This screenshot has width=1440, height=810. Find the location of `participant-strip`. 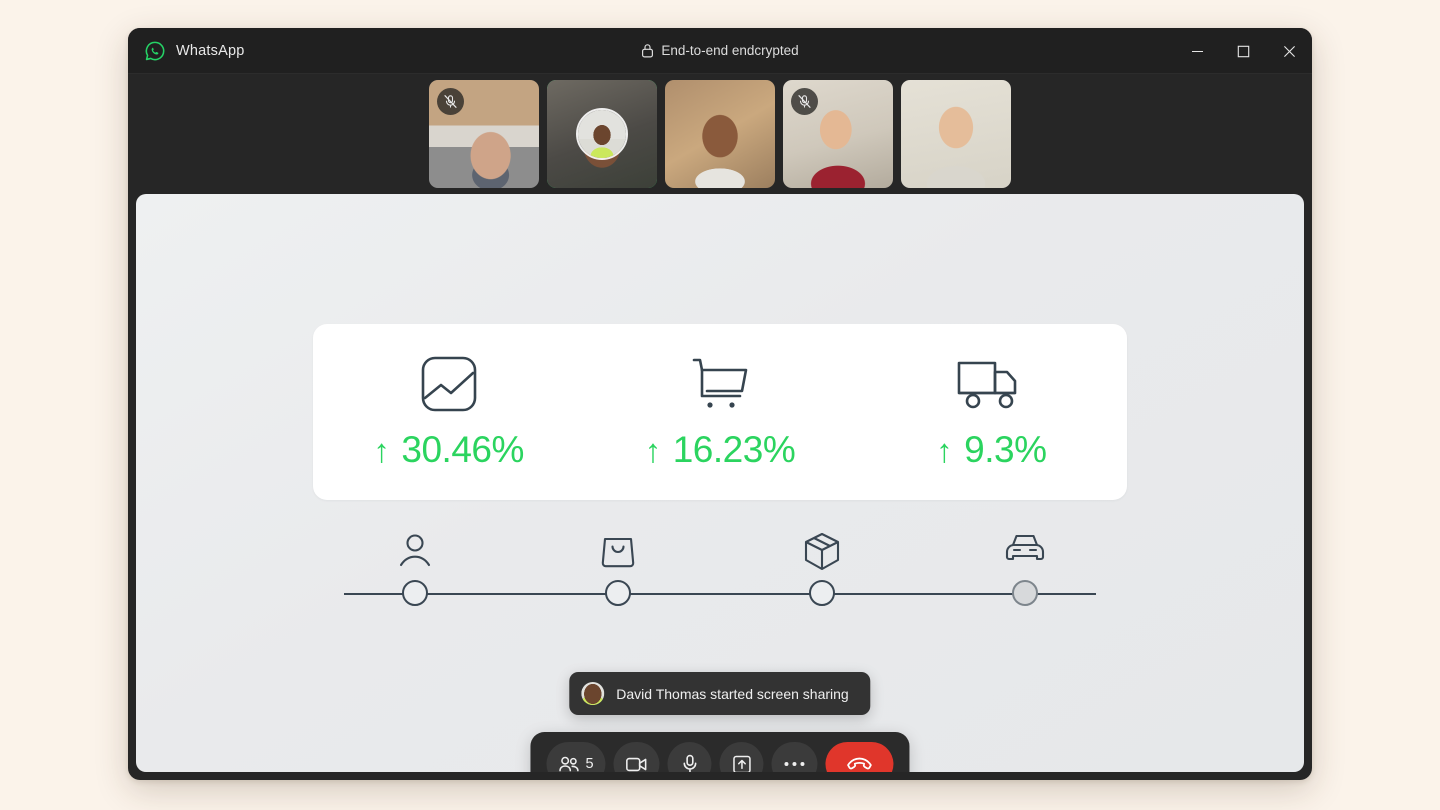

participant-strip is located at coordinates (720, 134).